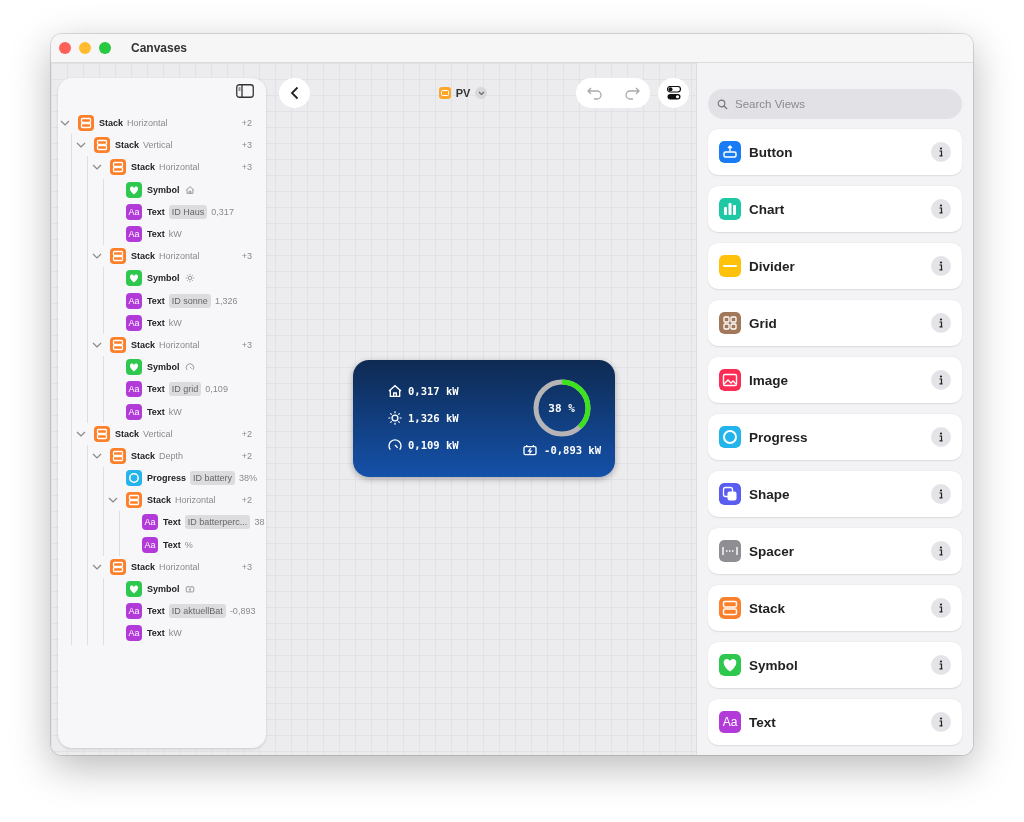  What do you see at coordinates (835, 551) in the screenshot?
I see `view-item: Spacer` at bounding box center [835, 551].